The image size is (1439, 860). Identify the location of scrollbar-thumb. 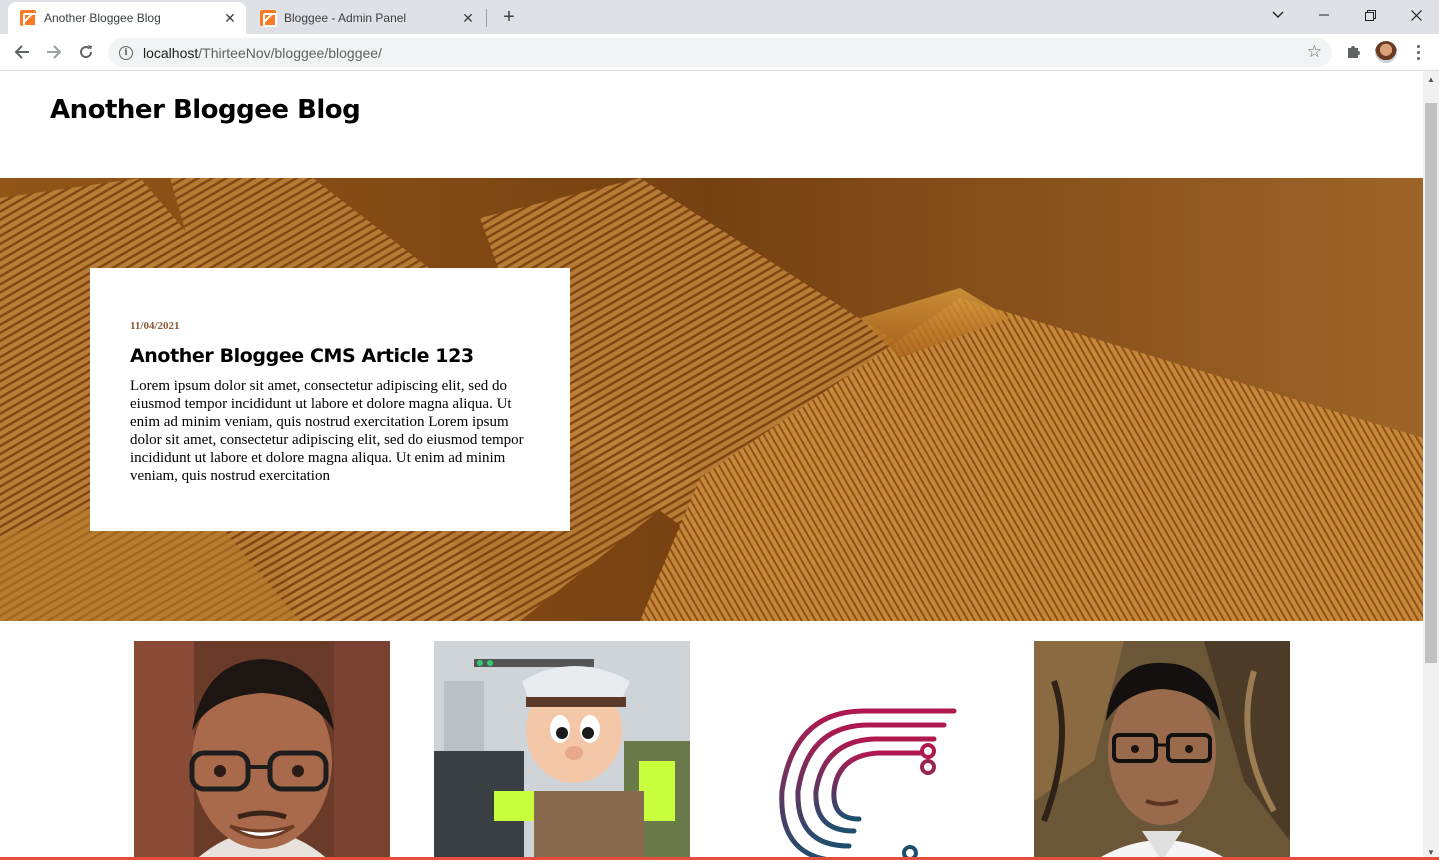
(1431, 383).